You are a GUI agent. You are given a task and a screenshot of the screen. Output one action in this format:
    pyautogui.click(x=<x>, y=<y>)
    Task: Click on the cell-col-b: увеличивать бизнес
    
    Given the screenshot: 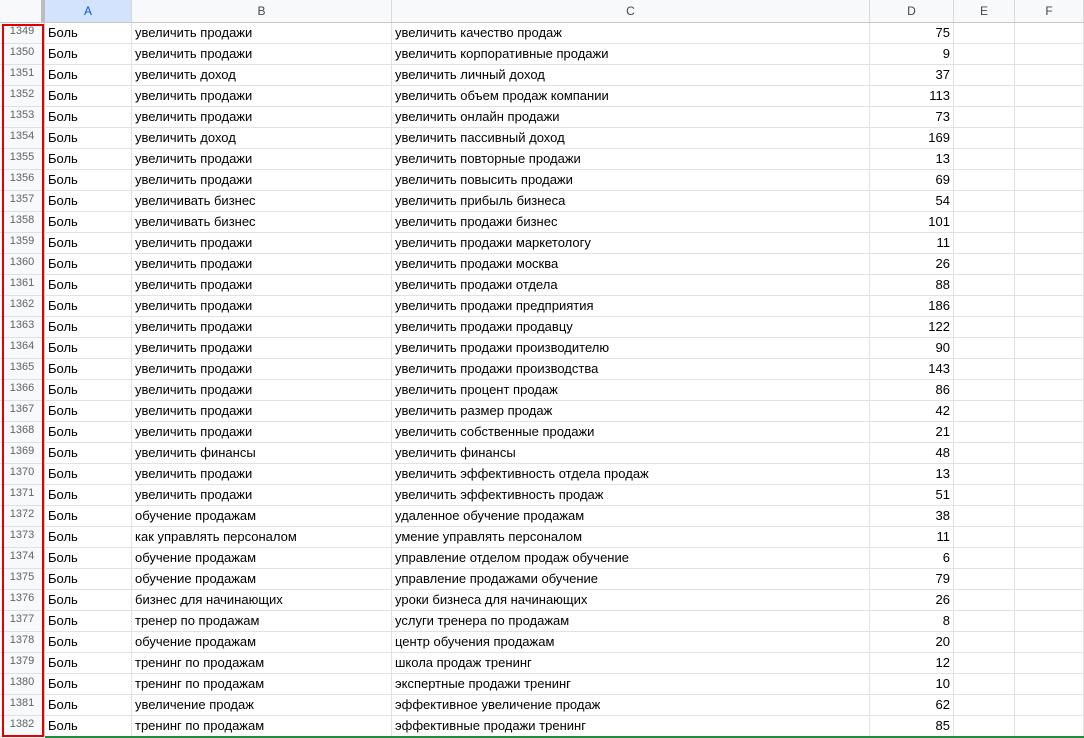 What is the action you would take?
    pyautogui.click(x=262, y=222)
    